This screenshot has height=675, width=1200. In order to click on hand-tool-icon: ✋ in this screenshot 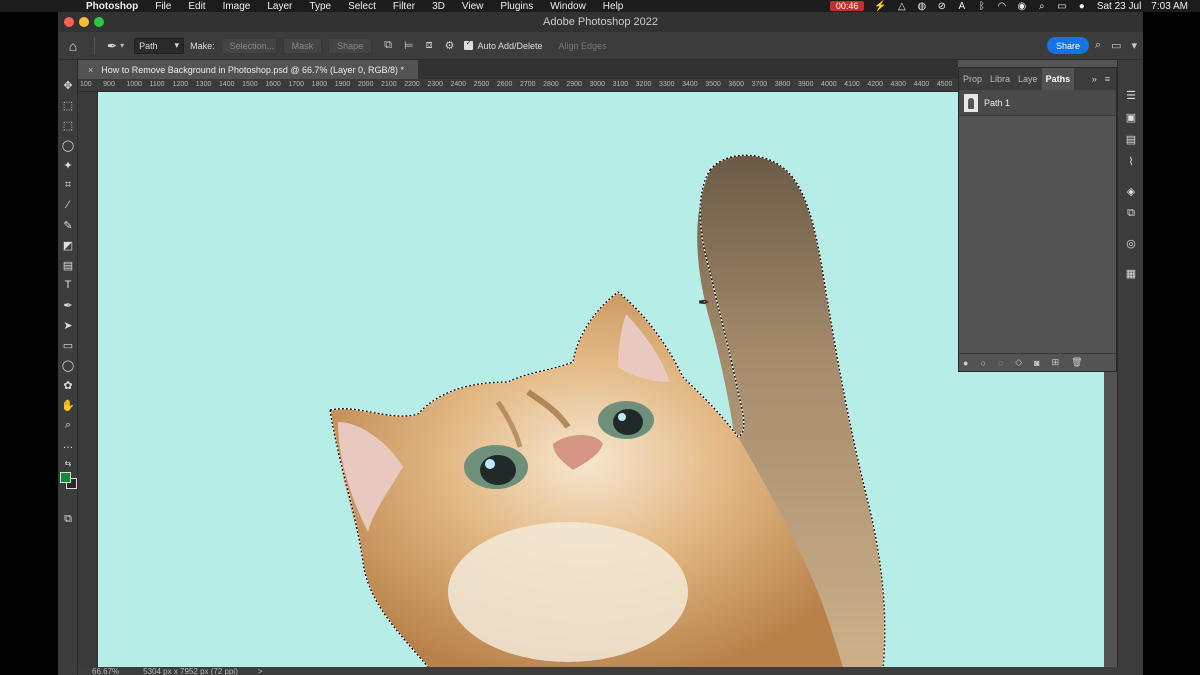, I will do `click(68, 405)`.